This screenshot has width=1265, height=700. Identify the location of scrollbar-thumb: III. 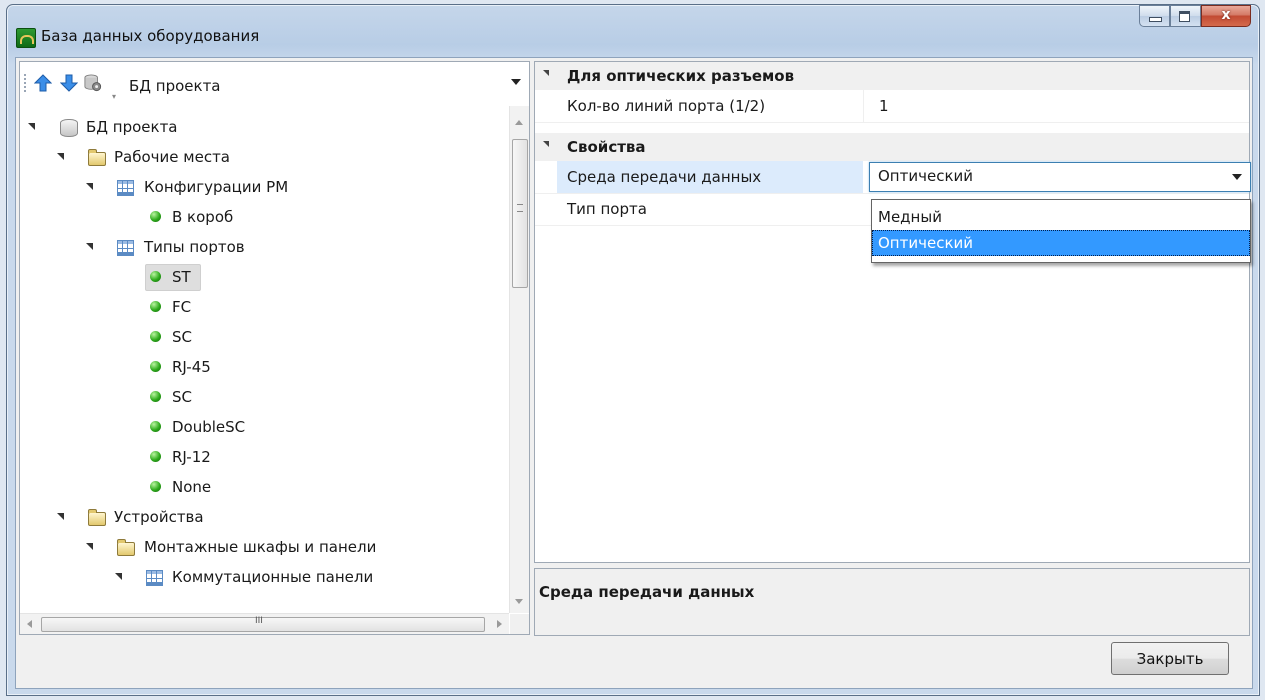
(263, 624).